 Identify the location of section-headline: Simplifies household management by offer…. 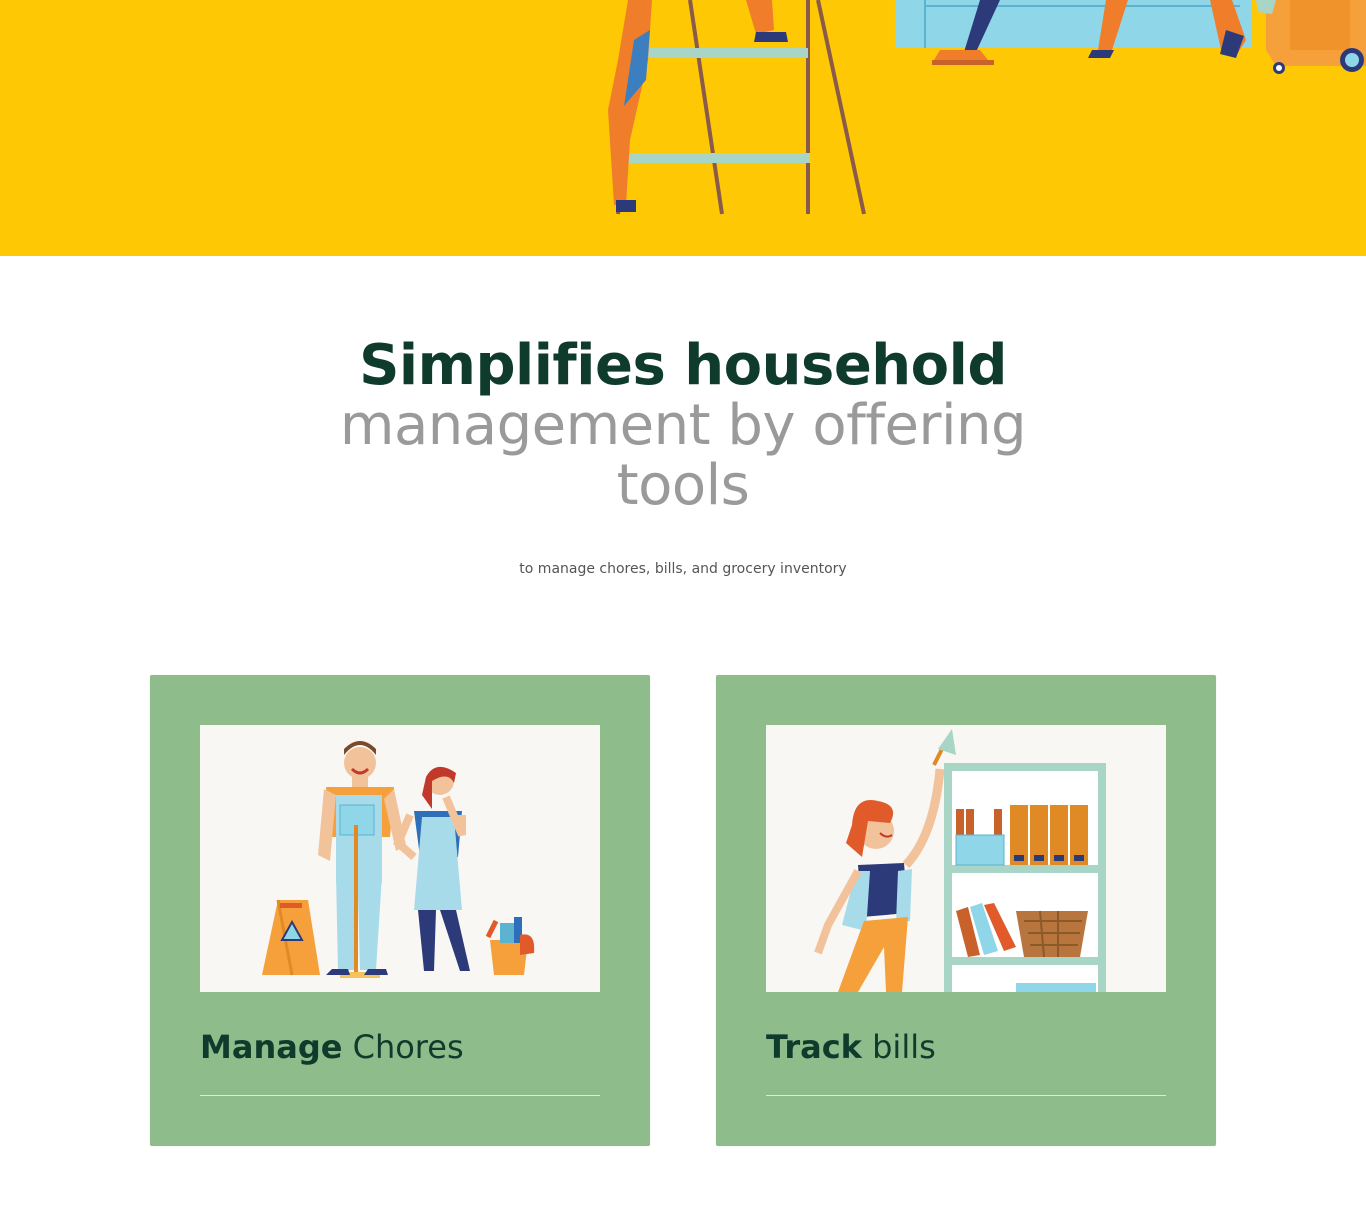
(683, 426).